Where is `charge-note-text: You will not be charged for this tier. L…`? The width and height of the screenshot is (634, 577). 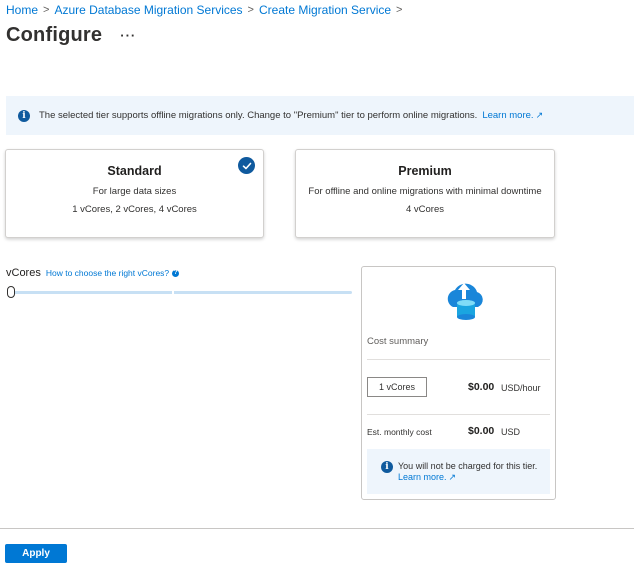
charge-note-text: You will not be charged for this tier. L… is located at coordinates (474, 472).